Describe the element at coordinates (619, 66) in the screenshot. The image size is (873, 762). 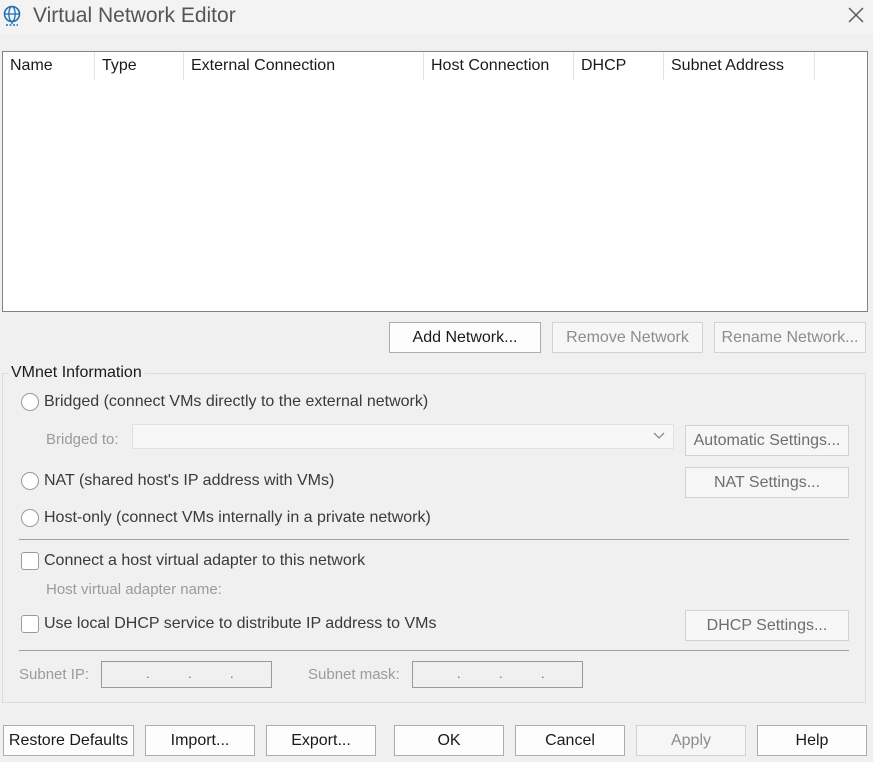
I see `column-header-dhcp: DHCP` at that location.